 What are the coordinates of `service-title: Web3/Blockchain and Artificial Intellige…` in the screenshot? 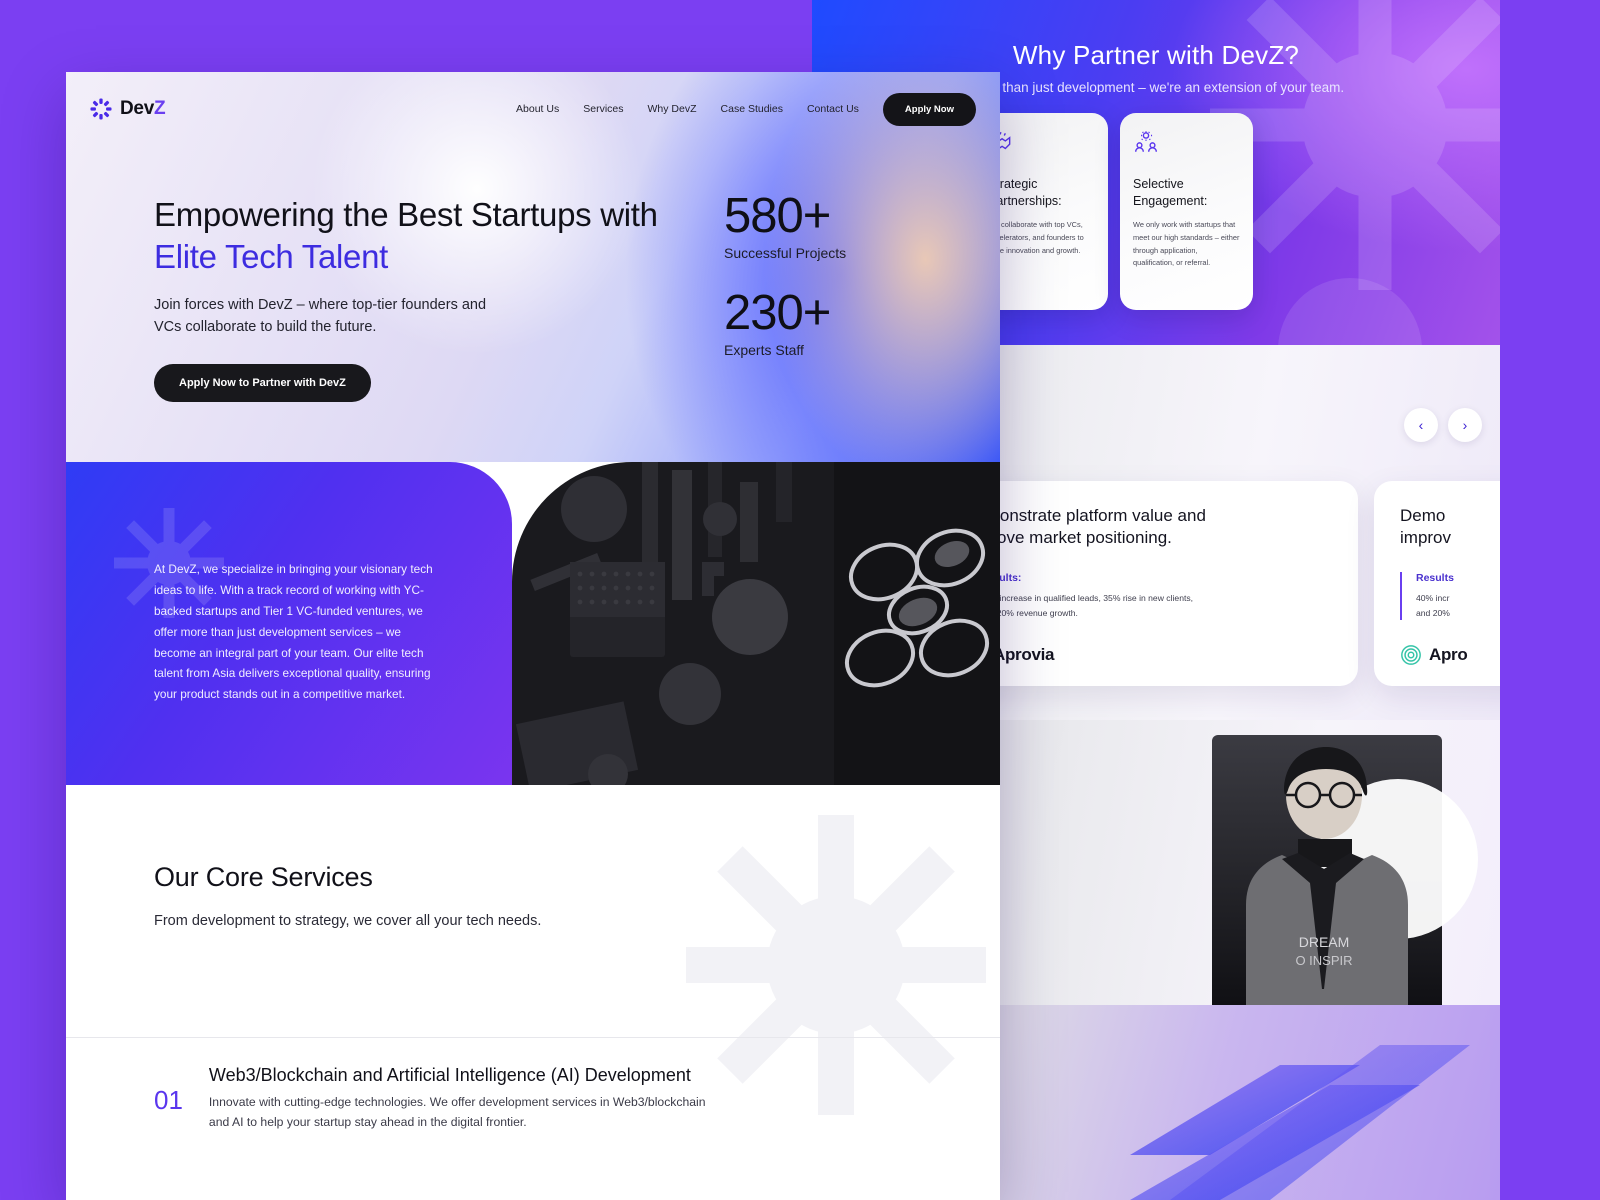 It's located at (449, 1075).